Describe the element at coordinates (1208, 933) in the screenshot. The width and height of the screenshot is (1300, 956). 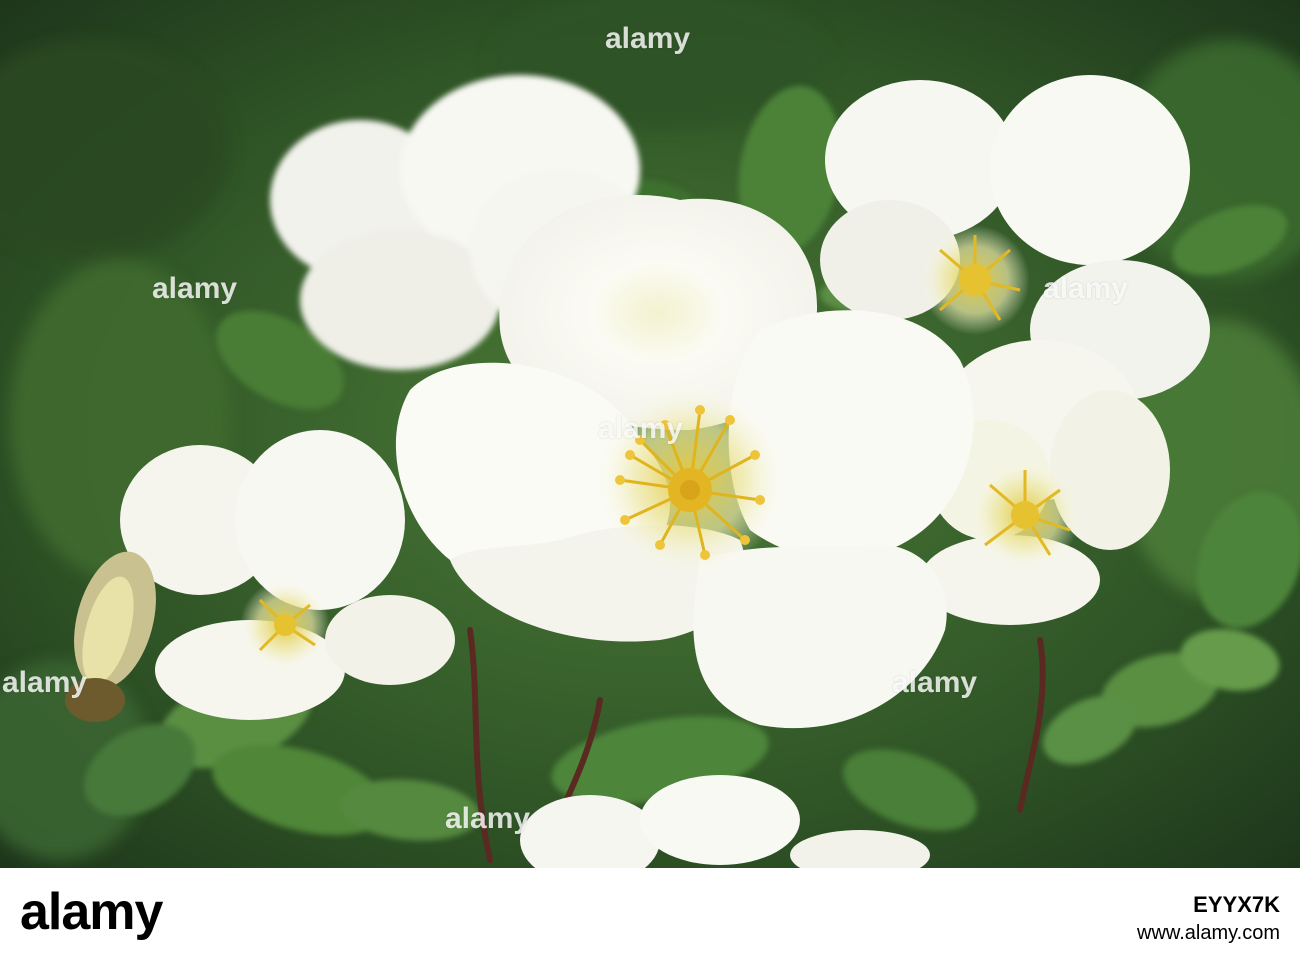
I see `footer-url: www.alamy.com` at that location.